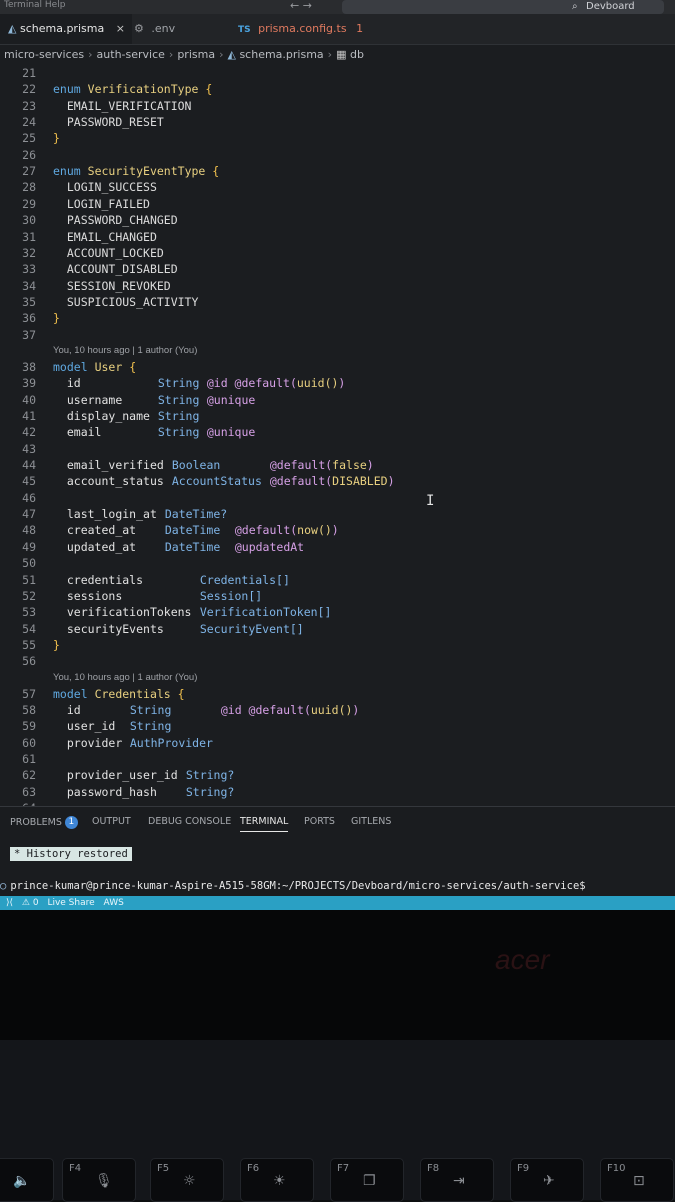  What do you see at coordinates (34, 5) in the screenshot?
I see `menu-bar: Terminal Help` at bounding box center [34, 5].